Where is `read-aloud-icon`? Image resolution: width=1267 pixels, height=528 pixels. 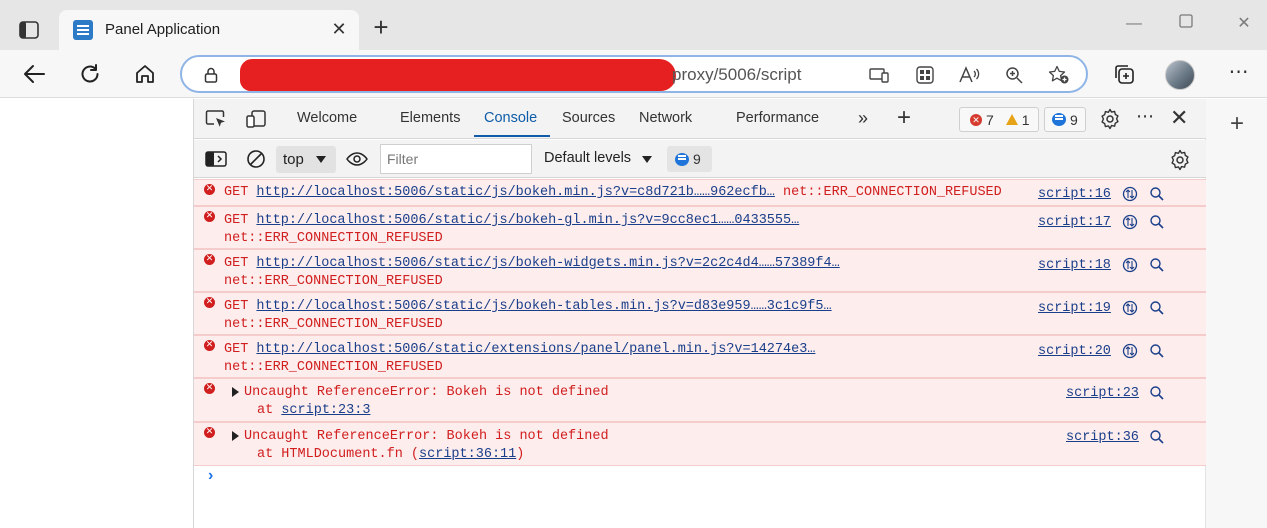 read-aloud-icon is located at coordinates (969, 75).